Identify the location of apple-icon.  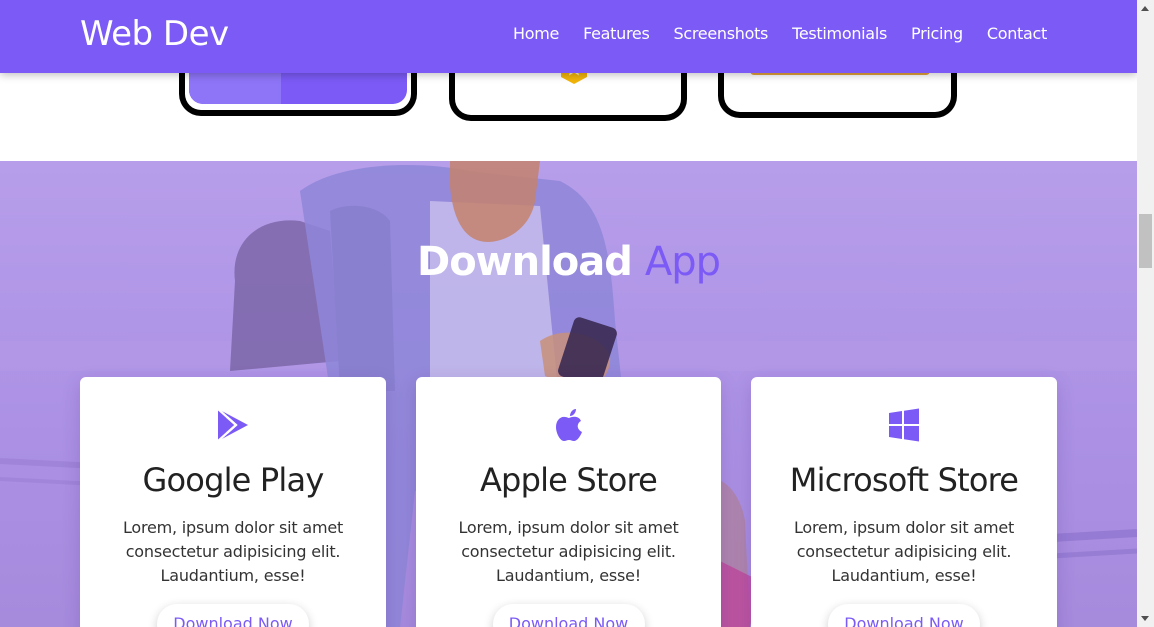
(568, 425).